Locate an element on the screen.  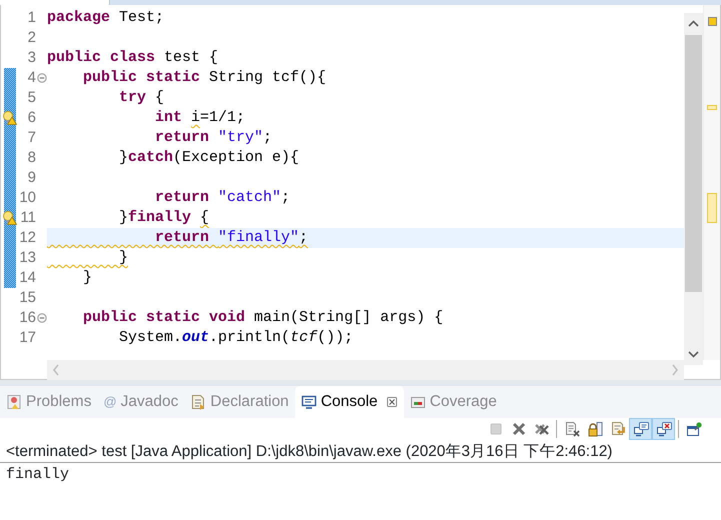
document-x-icon is located at coordinates (572, 429).